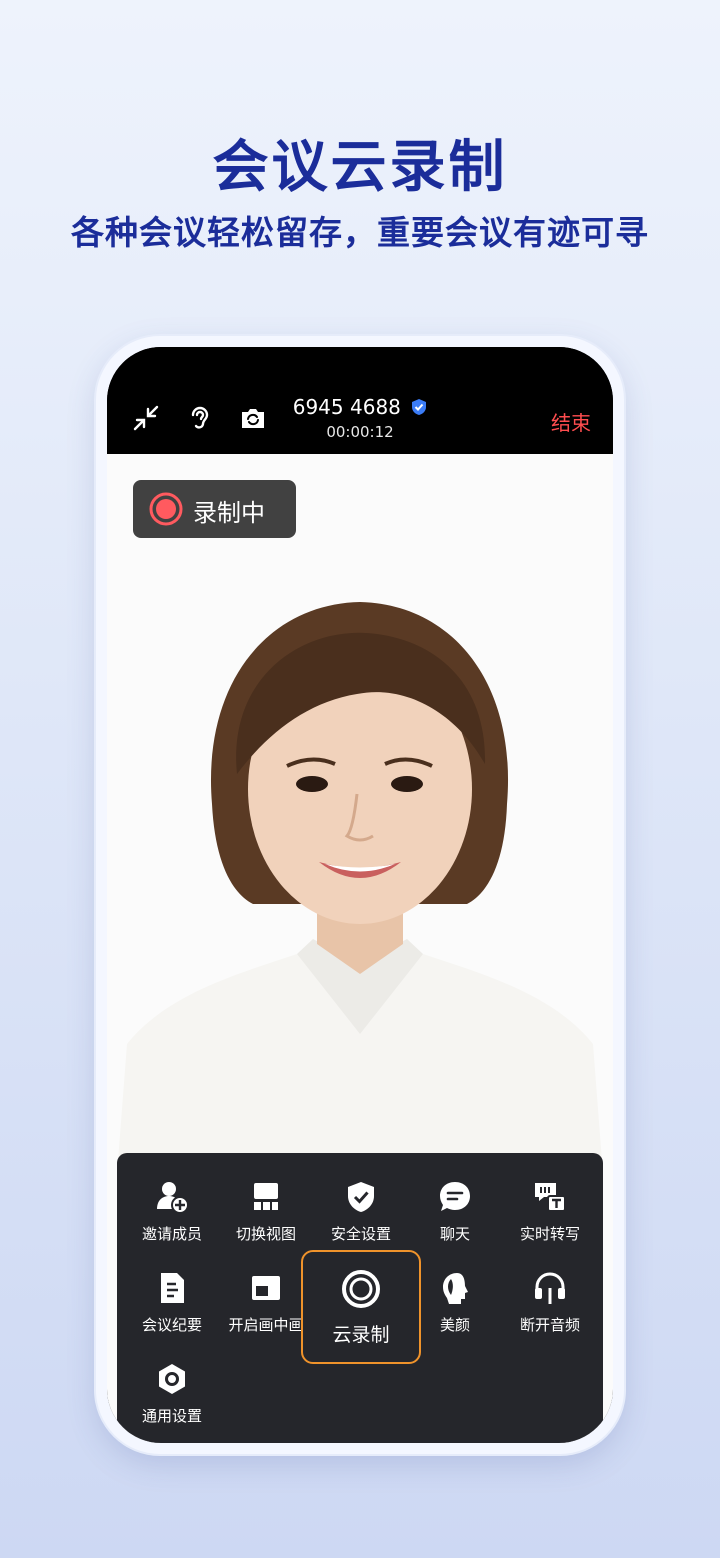  What do you see at coordinates (266, 1325) in the screenshot?
I see `picture-in-picture-label: 开启画中画` at bounding box center [266, 1325].